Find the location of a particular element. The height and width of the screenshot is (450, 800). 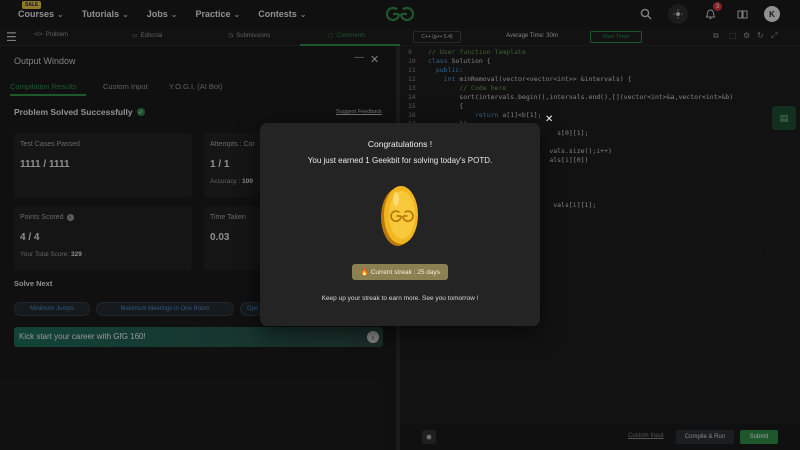

geekbit-coin-icon is located at coordinates (399, 216).